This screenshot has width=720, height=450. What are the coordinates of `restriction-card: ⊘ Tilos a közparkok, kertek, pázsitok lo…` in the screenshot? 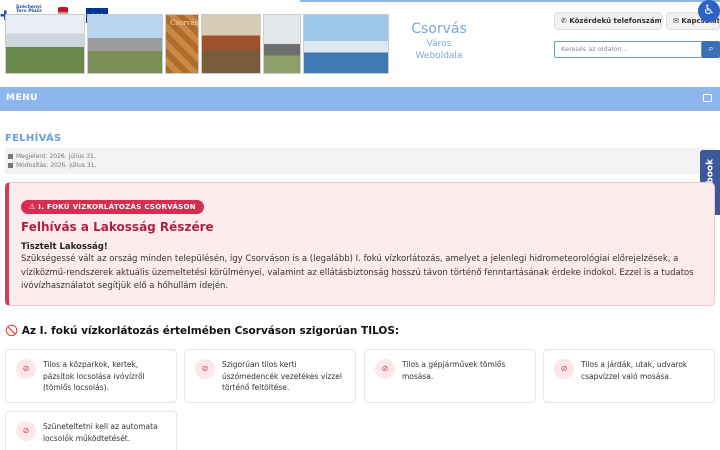 It's located at (91, 376).